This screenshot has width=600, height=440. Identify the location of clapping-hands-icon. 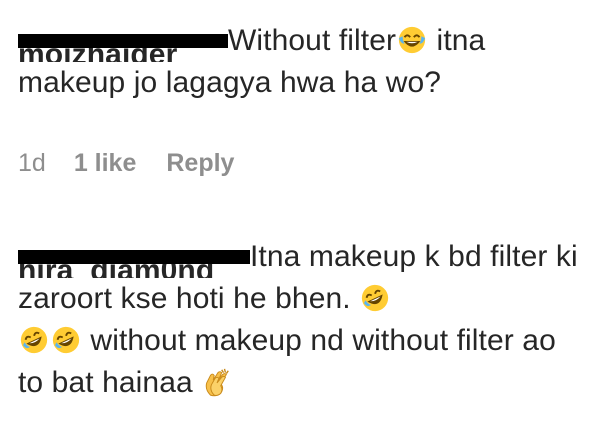
(217, 382).